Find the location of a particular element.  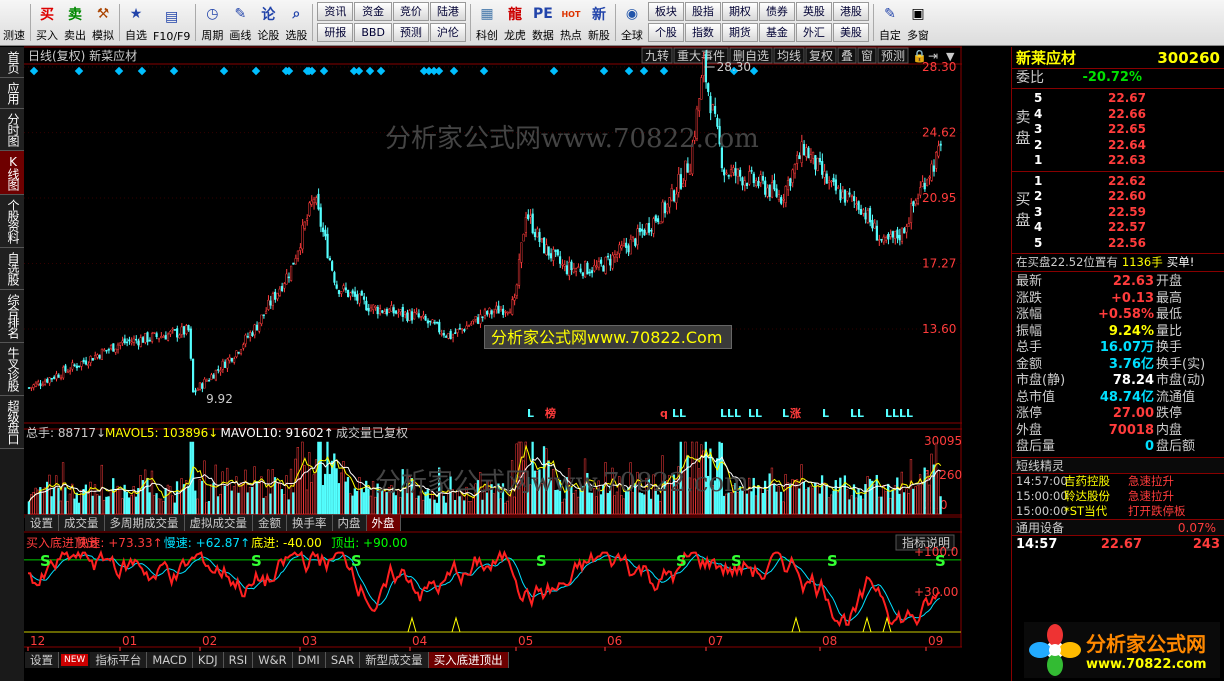

indicator-tab: NEW is located at coordinates (75, 660).